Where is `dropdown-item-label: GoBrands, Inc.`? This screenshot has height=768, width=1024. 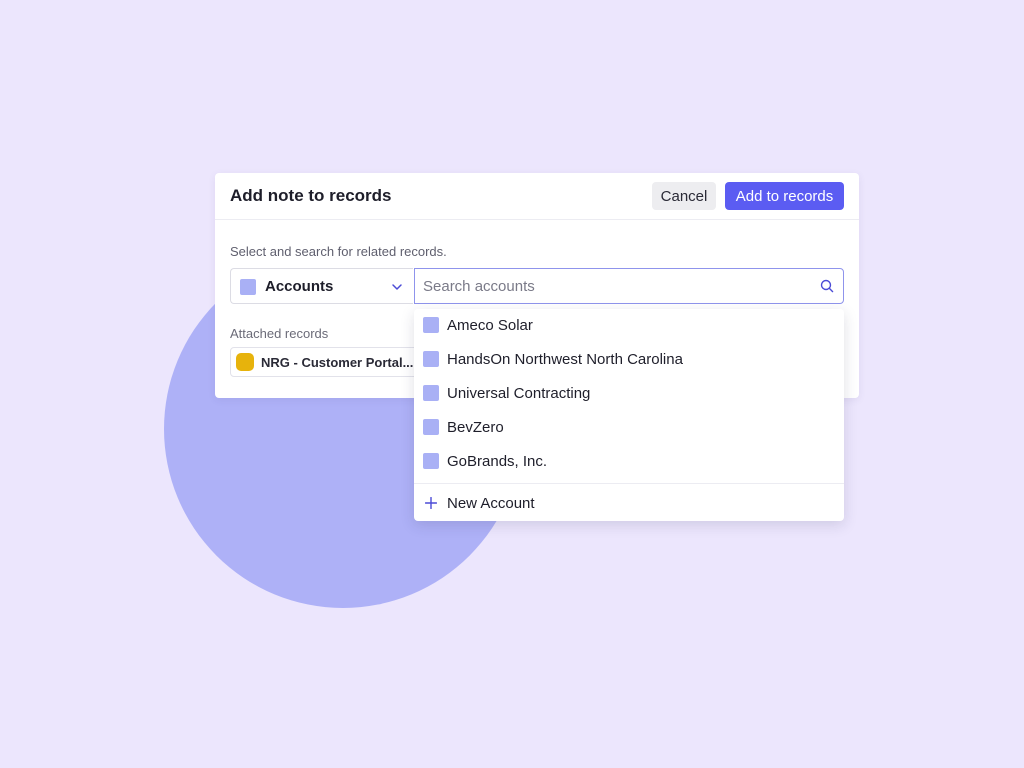
dropdown-item-label: GoBrands, Inc. is located at coordinates (497, 461).